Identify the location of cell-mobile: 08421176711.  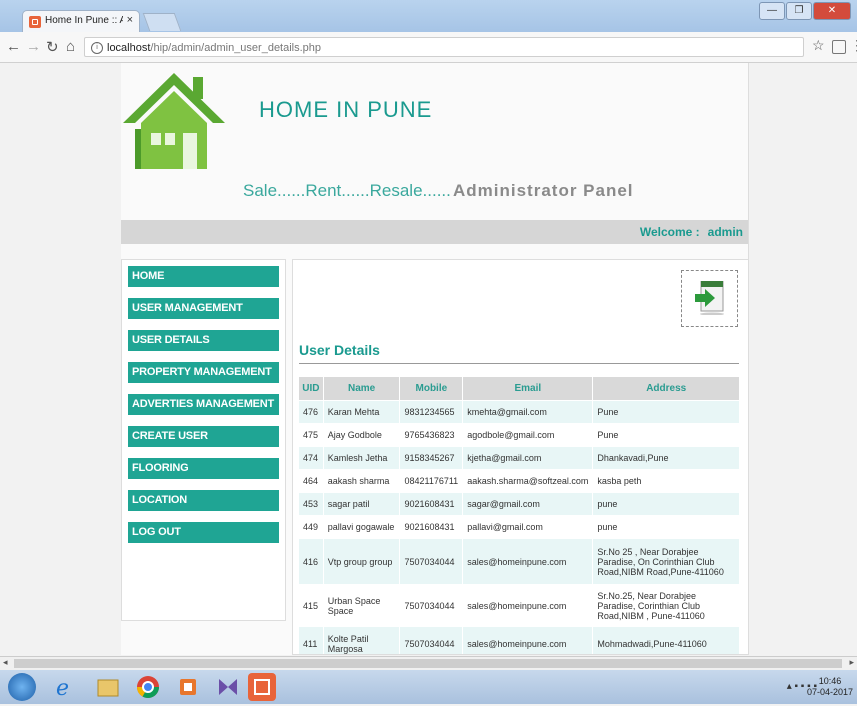
(431, 481).